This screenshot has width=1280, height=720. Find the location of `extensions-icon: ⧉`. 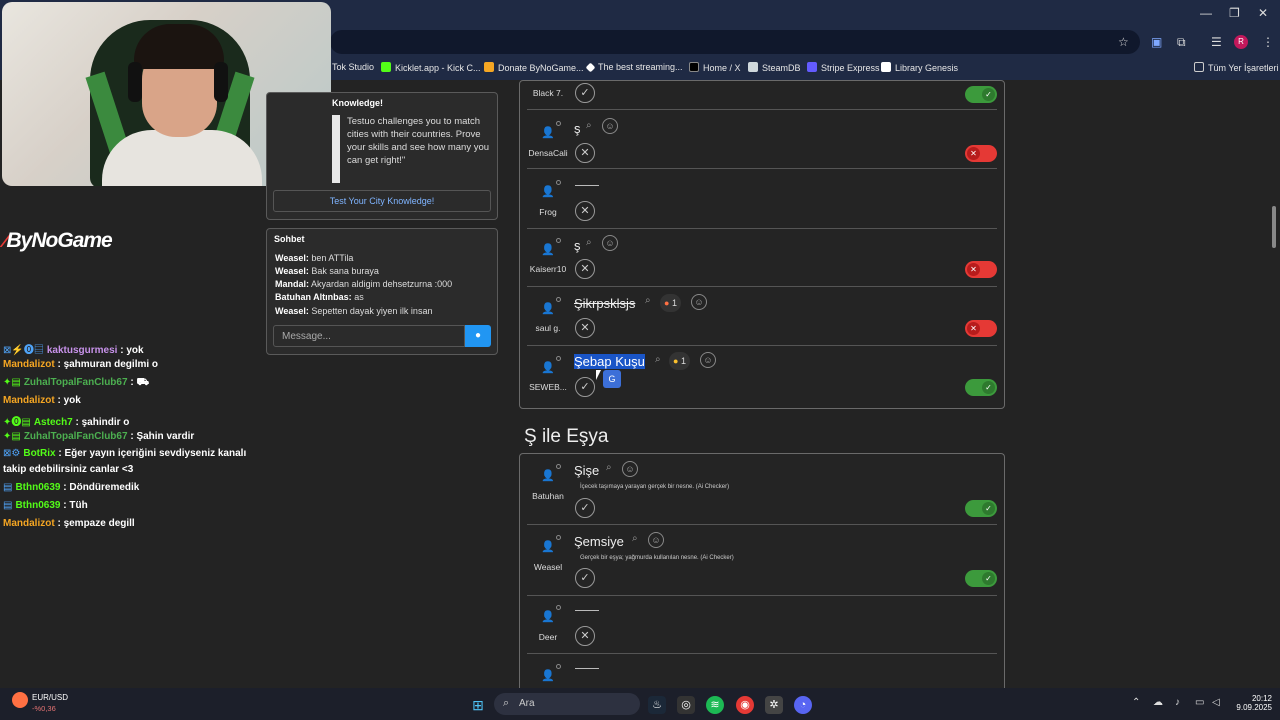

extensions-icon: ⧉ is located at coordinates (1181, 42).